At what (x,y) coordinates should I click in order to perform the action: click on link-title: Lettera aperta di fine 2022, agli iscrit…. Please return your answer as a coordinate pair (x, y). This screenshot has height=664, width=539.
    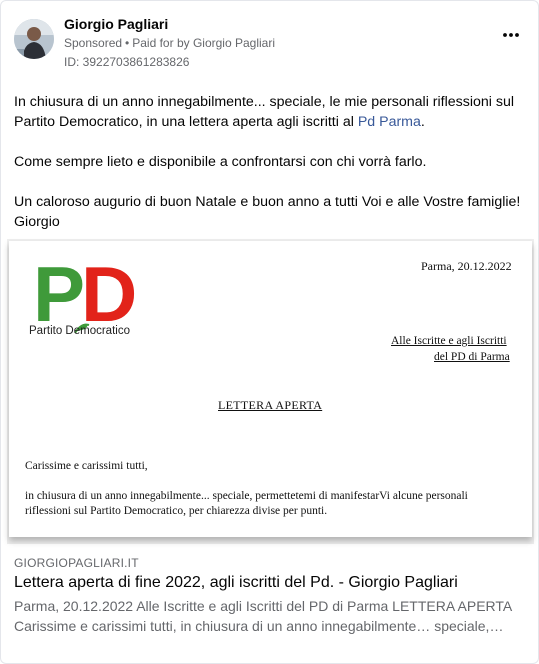
    Looking at the image, I should click on (271, 583).